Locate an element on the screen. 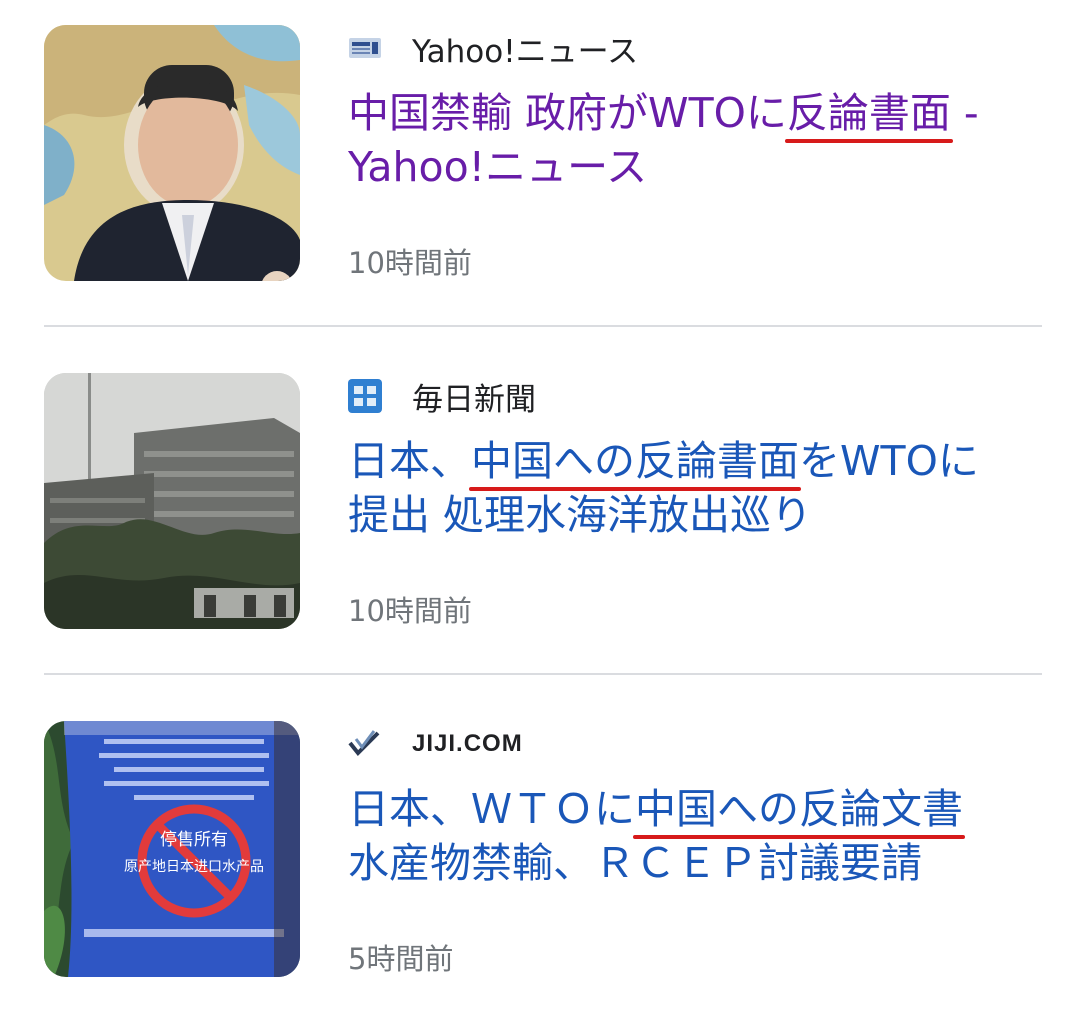  headline-line-2: 提出 処理水海洋放出巡り is located at coordinates (580, 515).